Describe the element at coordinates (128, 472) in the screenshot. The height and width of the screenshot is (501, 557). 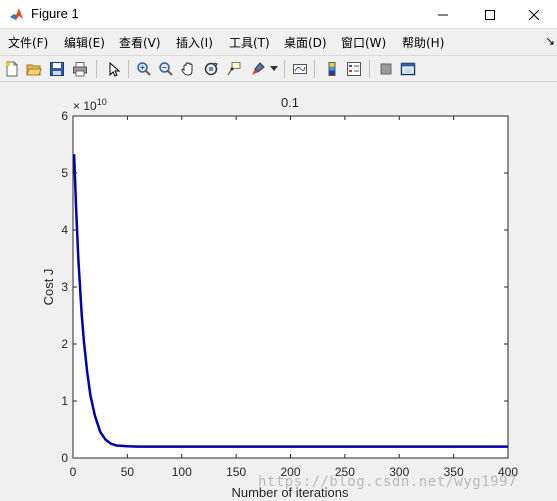
I see `x-tick-label: 50` at that location.